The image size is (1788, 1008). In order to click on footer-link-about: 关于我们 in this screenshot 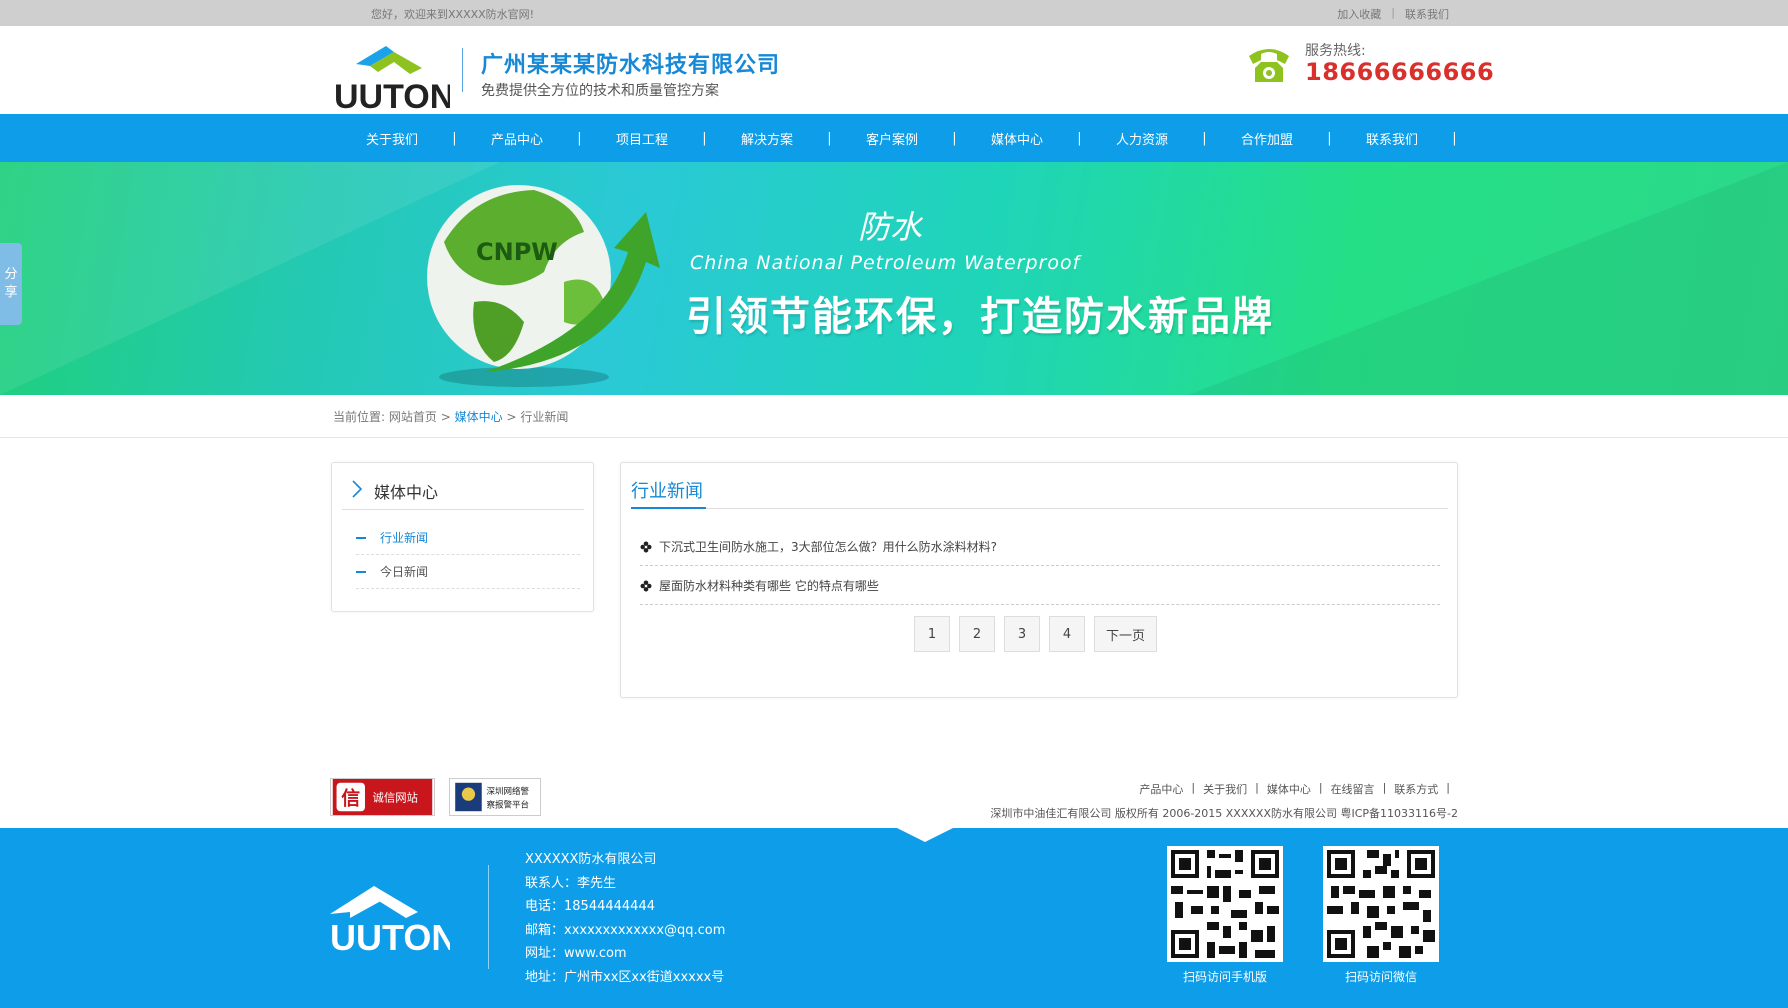, I will do `click(1225, 789)`.